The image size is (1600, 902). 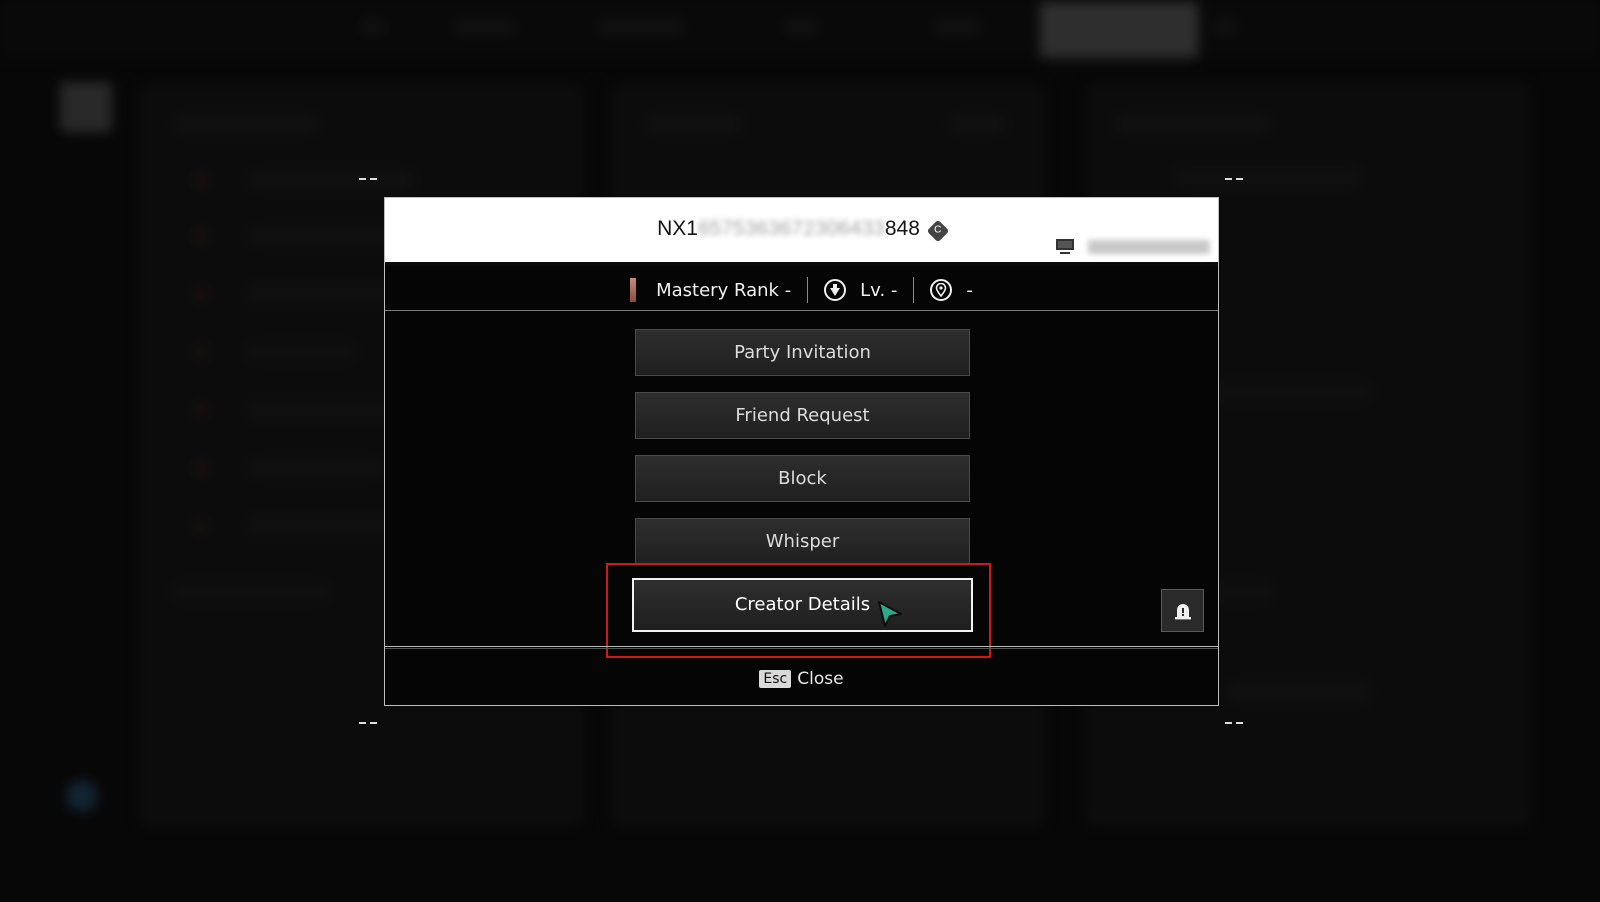 I want to click on mastery-rank-icon, so click(x=633, y=290).